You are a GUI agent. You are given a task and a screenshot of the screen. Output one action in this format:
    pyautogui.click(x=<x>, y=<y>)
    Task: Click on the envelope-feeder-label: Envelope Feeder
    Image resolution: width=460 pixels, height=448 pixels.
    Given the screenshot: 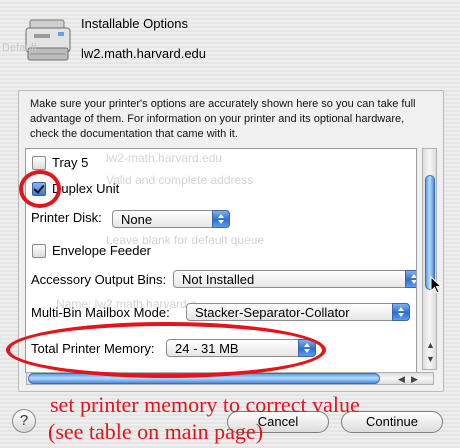 What is the action you would take?
    pyautogui.click(x=102, y=250)
    